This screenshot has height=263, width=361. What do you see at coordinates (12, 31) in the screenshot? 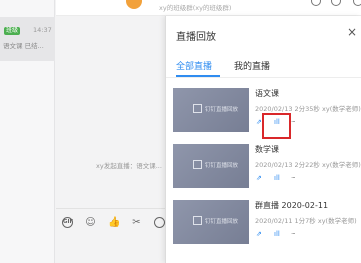
I see `class-tag: 班级` at bounding box center [12, 31].